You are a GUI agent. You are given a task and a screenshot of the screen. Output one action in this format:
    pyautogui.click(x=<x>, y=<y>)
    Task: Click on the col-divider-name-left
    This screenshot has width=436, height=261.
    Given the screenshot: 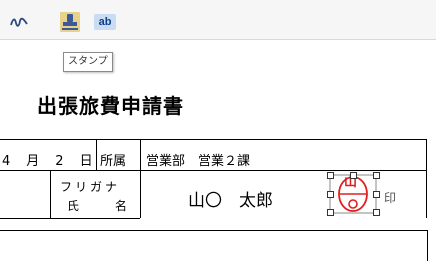 What is the action you would take?
    pyautogui.click(x=50, y=194)
    